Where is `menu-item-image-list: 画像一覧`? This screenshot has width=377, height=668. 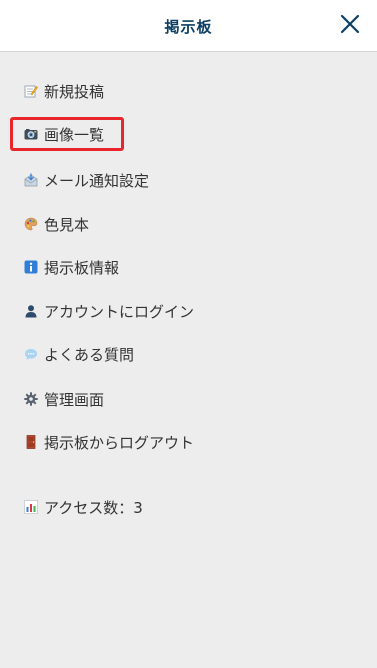 menu-item-image-list: 画像一覧 is located at coordinates (64, 134).